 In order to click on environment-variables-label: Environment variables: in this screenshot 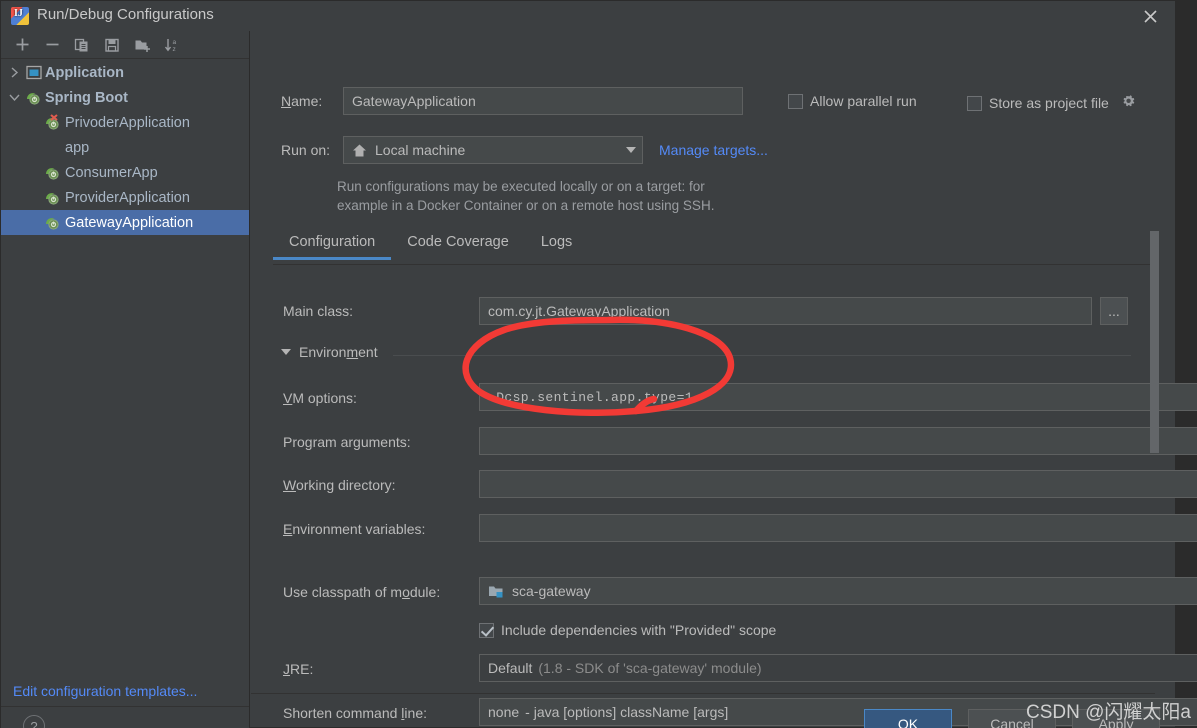, I will do `click(354, 529)`.